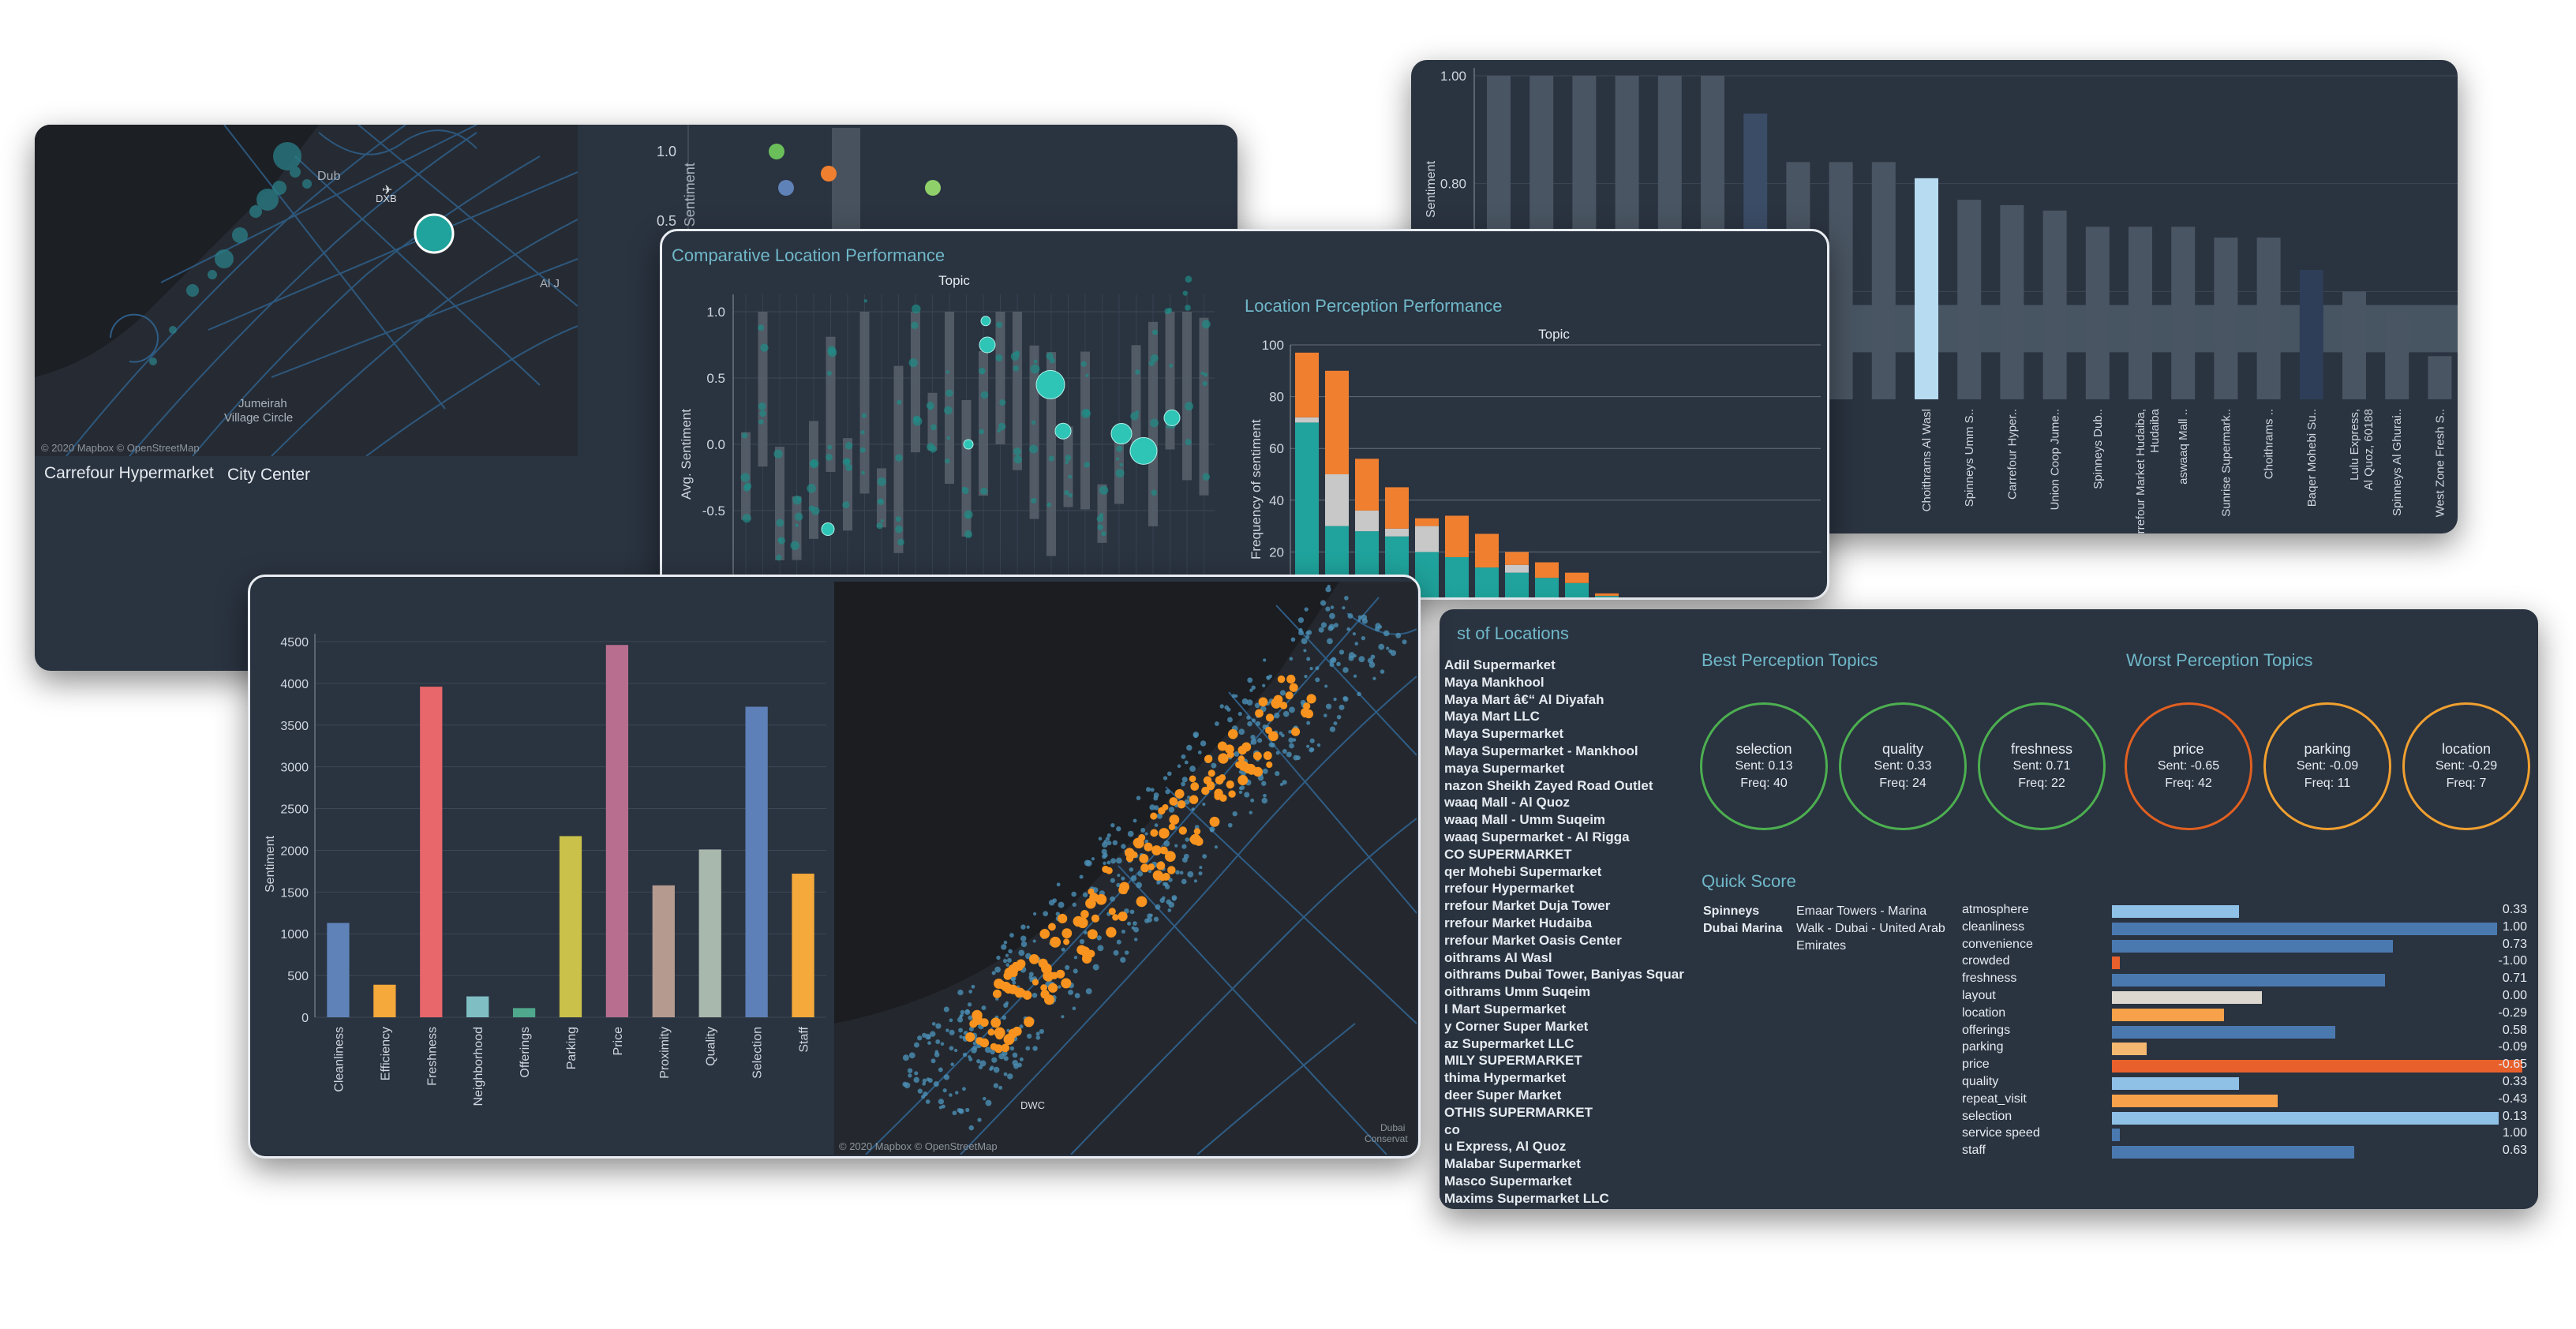  I want to click on worst-topic-circle: parking Sent: -0.09 Freq: 11, so click(2327, 766).